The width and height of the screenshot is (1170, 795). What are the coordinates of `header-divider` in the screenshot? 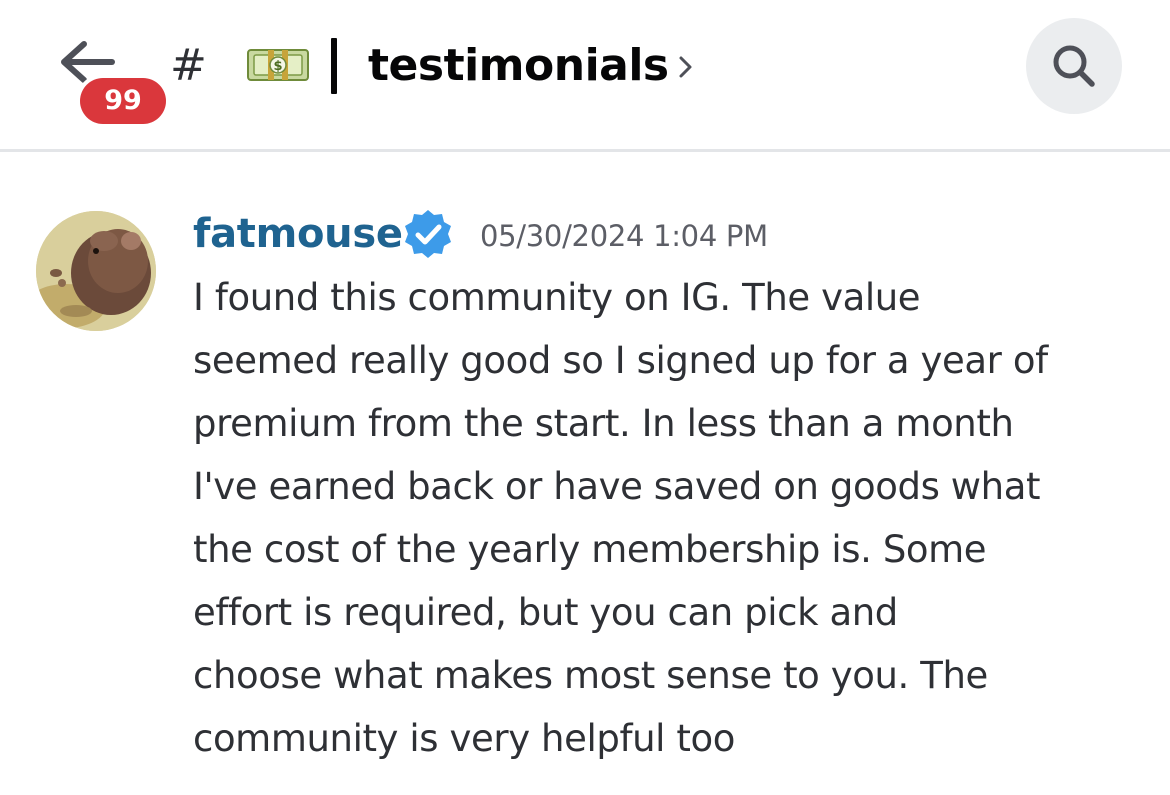 It's located at (585, 150).